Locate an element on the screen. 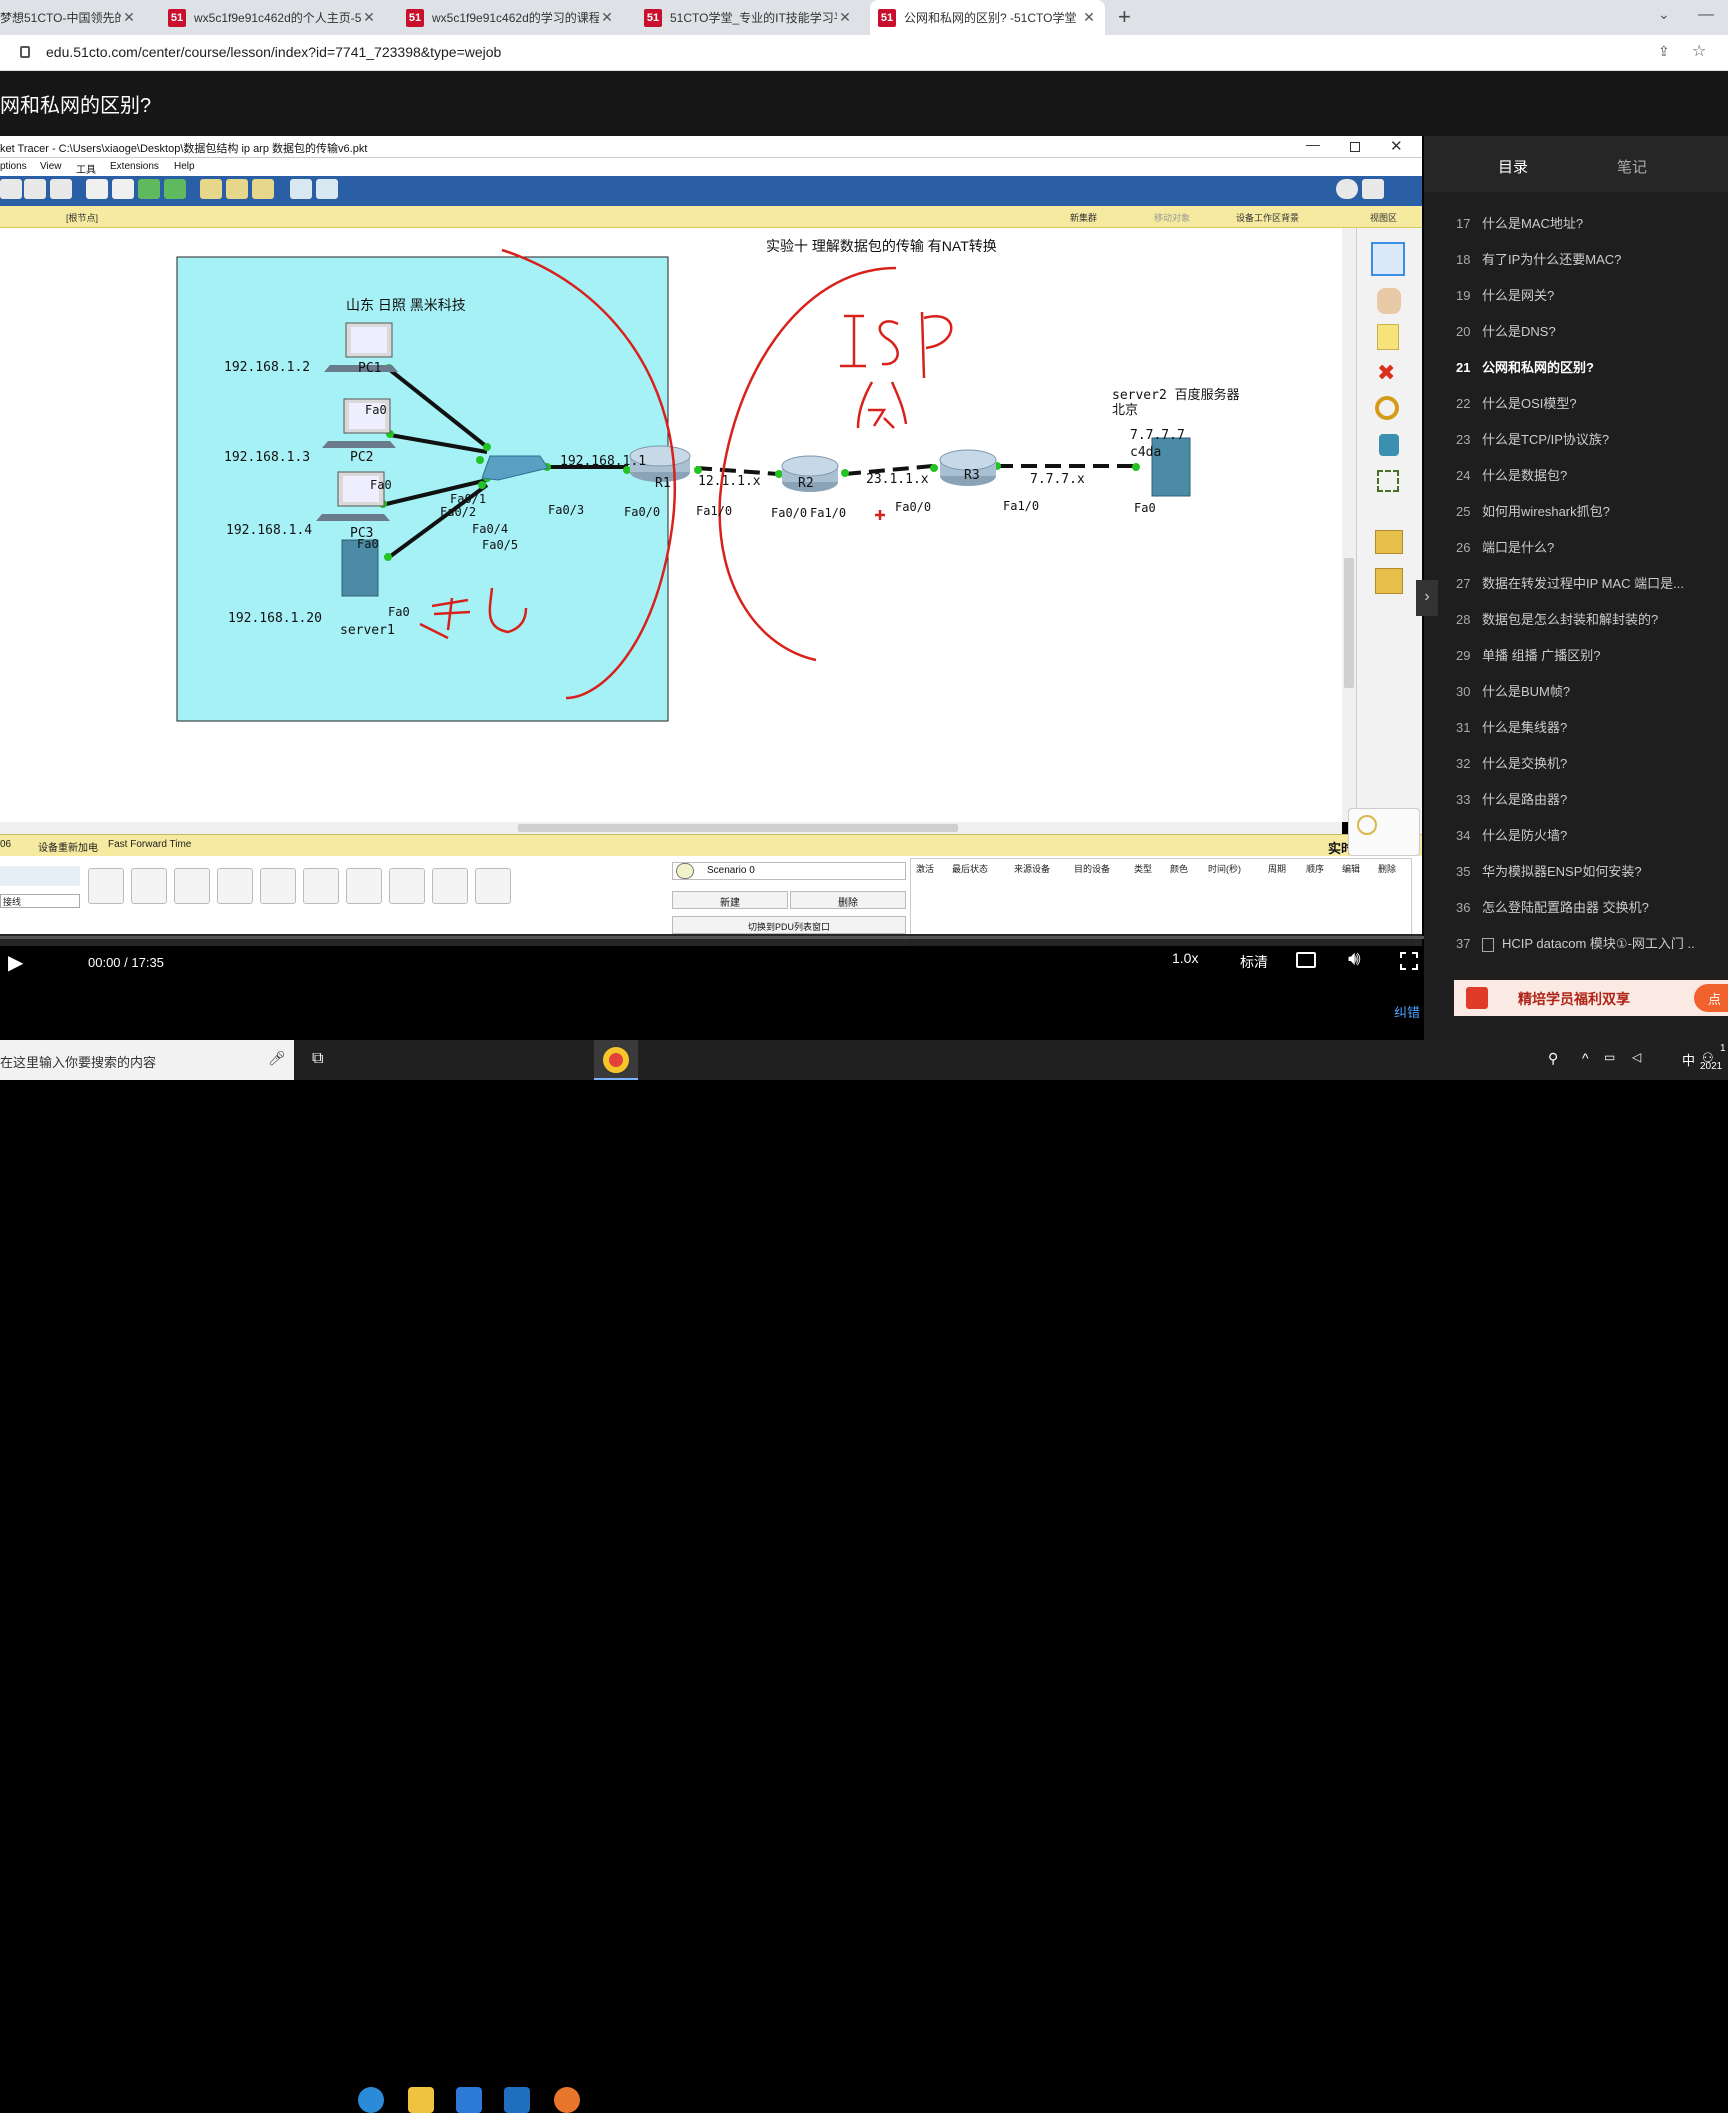 Image resolution: width=1728 pixels, height=2113 pixels. fast-forward-button: Fast Forward Time is located at coordinates (149, 844).